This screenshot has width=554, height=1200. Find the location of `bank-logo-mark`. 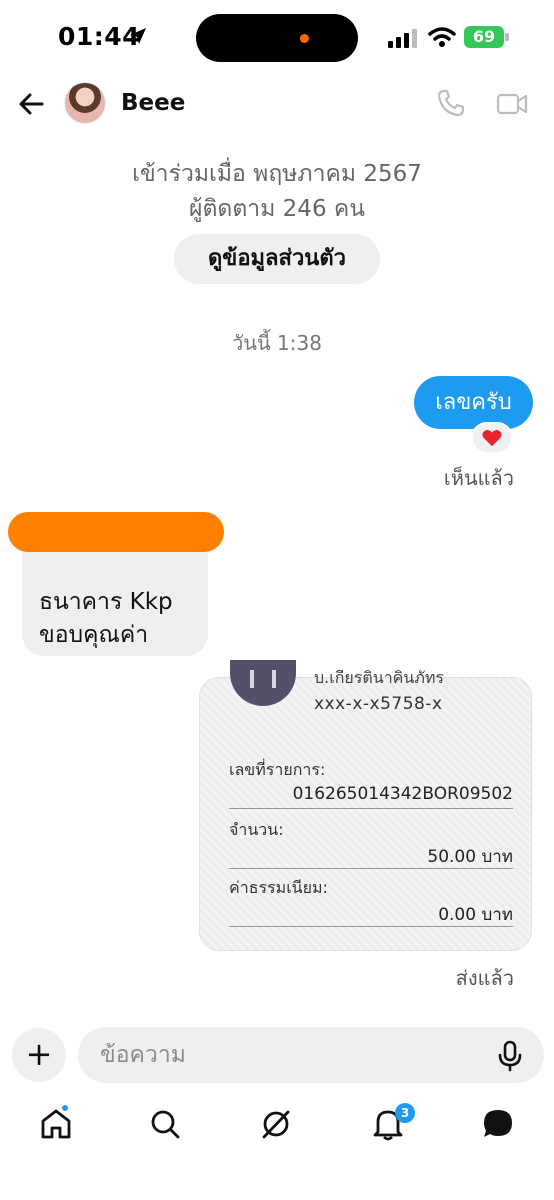

bank-logo-mark is located at coordinates (263, 679).